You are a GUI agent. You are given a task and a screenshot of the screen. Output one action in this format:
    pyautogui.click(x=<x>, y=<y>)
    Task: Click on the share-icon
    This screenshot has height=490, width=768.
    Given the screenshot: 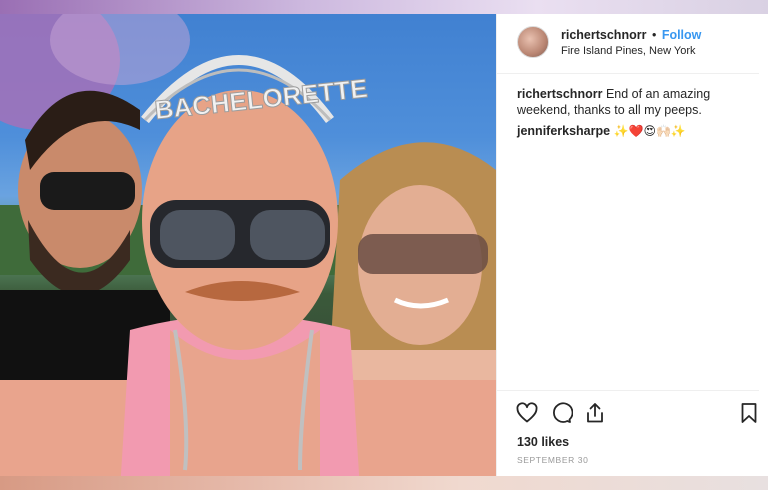 What is the action you would take?
    pyautogui.click(x=595, y=413)
    